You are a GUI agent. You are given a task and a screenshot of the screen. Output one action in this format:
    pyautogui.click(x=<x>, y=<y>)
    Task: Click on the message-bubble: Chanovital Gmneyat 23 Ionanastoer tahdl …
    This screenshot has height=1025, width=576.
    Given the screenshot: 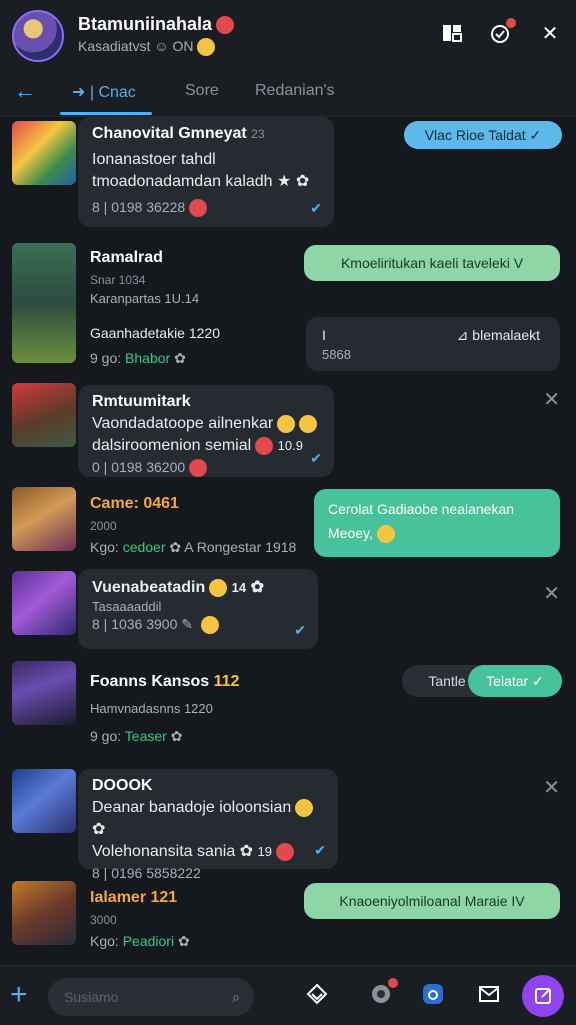 What is the action you would take?
    pyautogui.click(x=206, y=172)
    